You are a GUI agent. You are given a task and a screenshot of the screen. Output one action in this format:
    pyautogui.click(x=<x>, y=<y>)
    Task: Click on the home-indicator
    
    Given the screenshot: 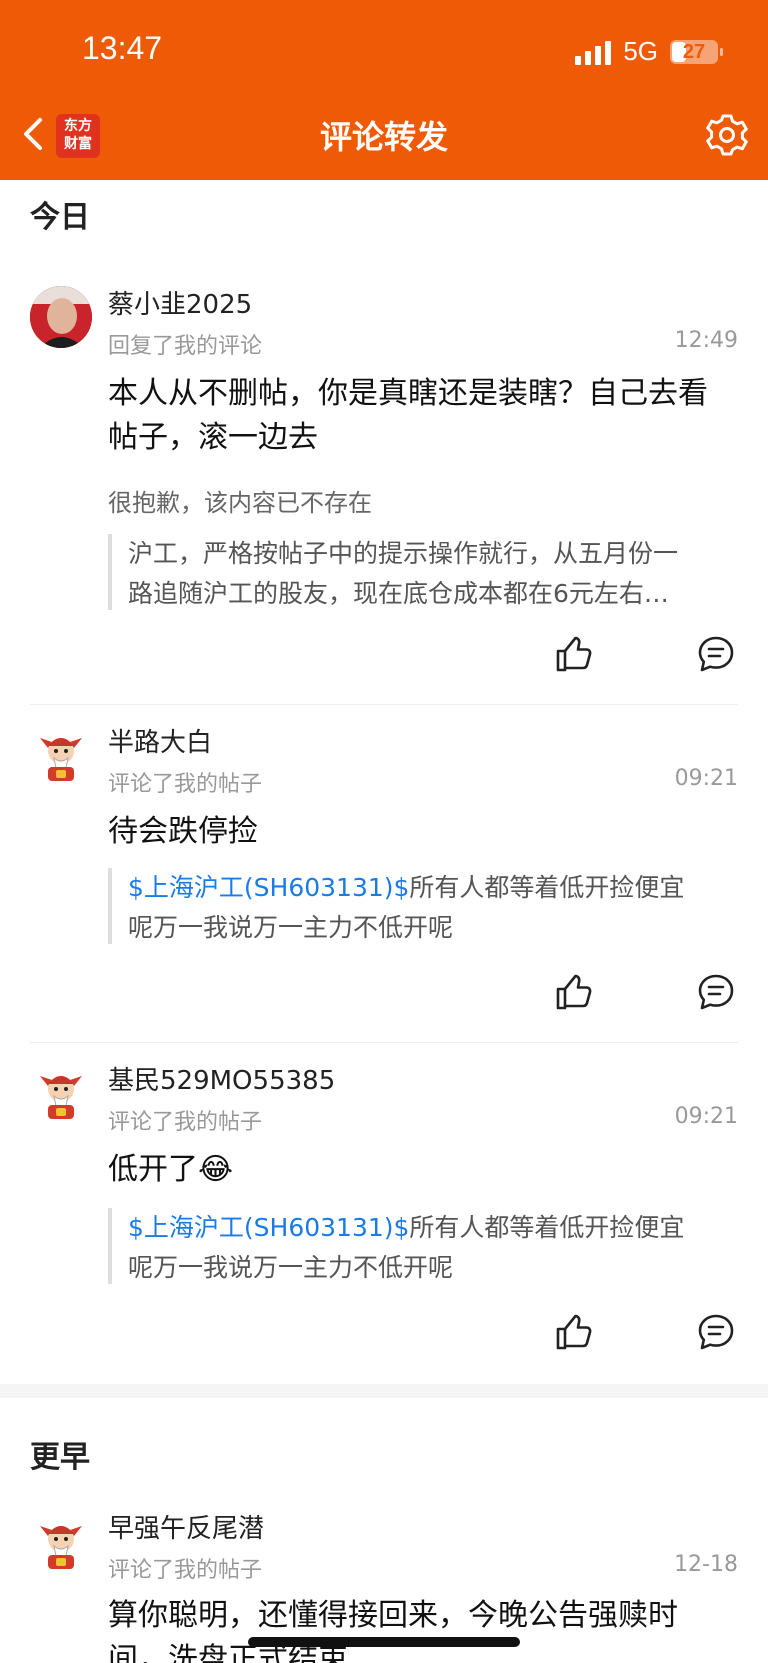 What is the action you would take?
    pyautogui.click(x=384, y=1642)
    